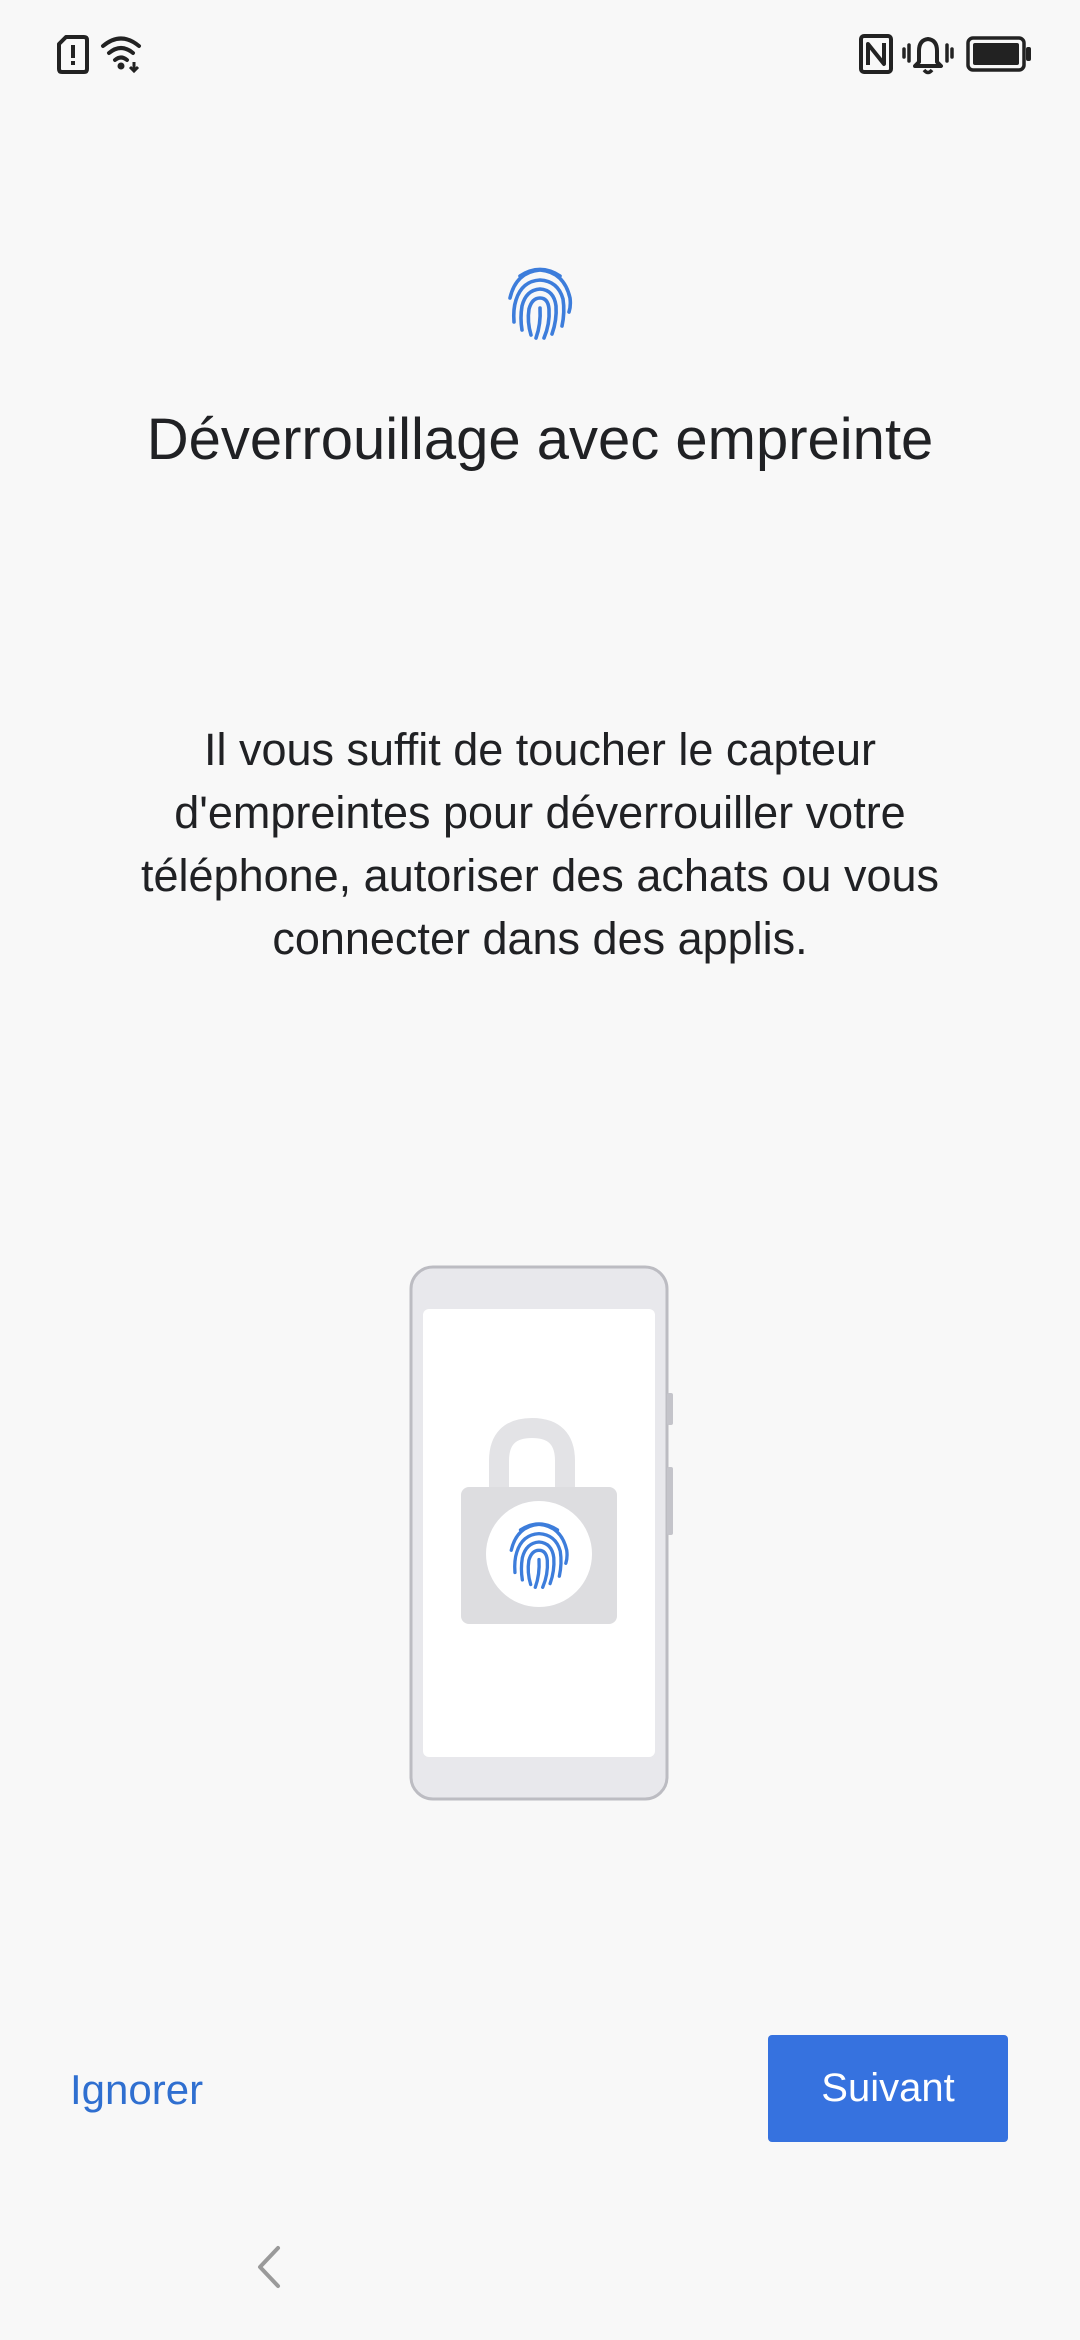 This screenshot has width=1080, height=2340. I want to click on sim-alert-icon, so click(73, 54).